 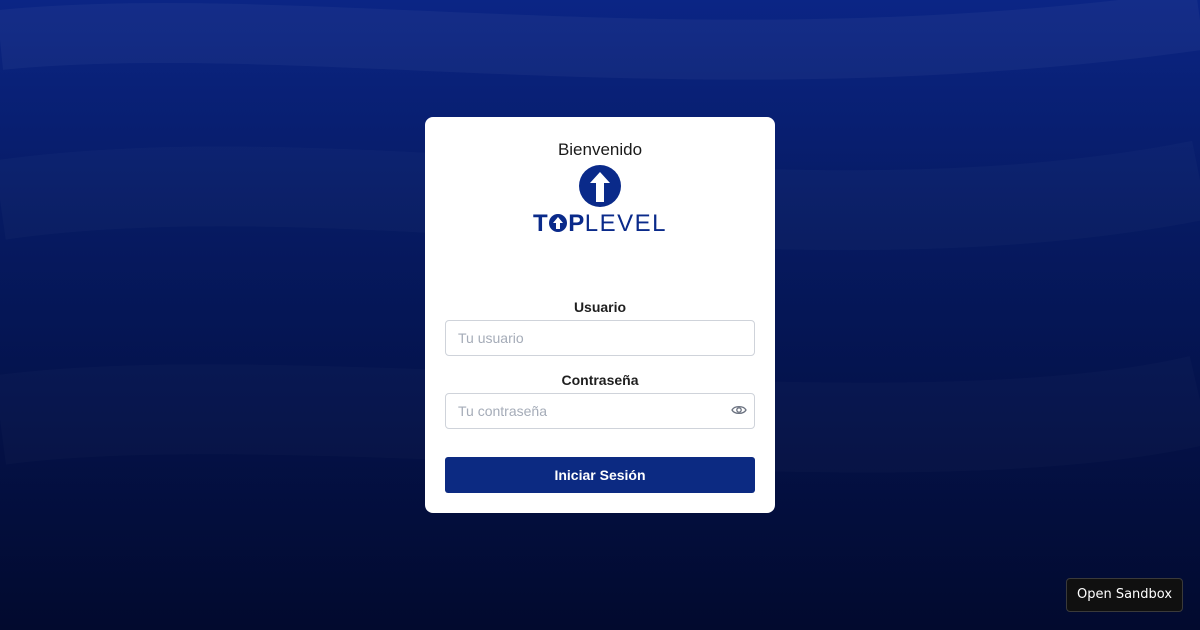 What do you see at coordinates (739, 410) in the screenshot?
I see `eye-icon` at bounding box center [739, 410].